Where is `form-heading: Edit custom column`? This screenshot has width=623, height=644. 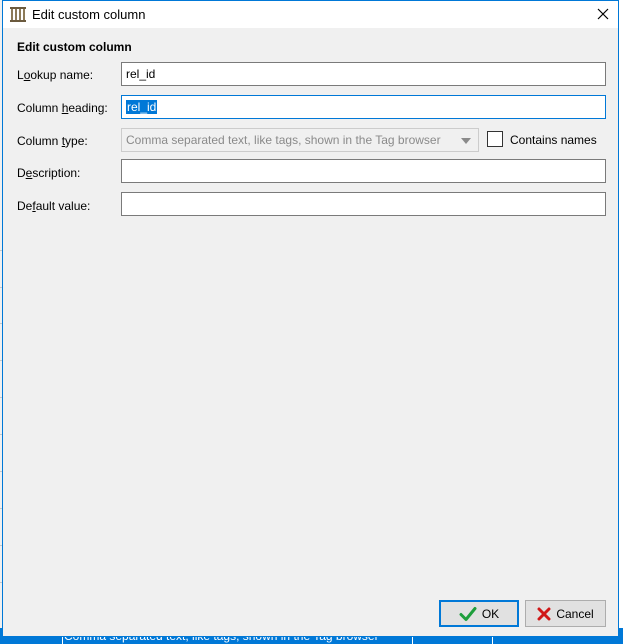 form-heading: Edit custom column is located at coordinates (74, 47).